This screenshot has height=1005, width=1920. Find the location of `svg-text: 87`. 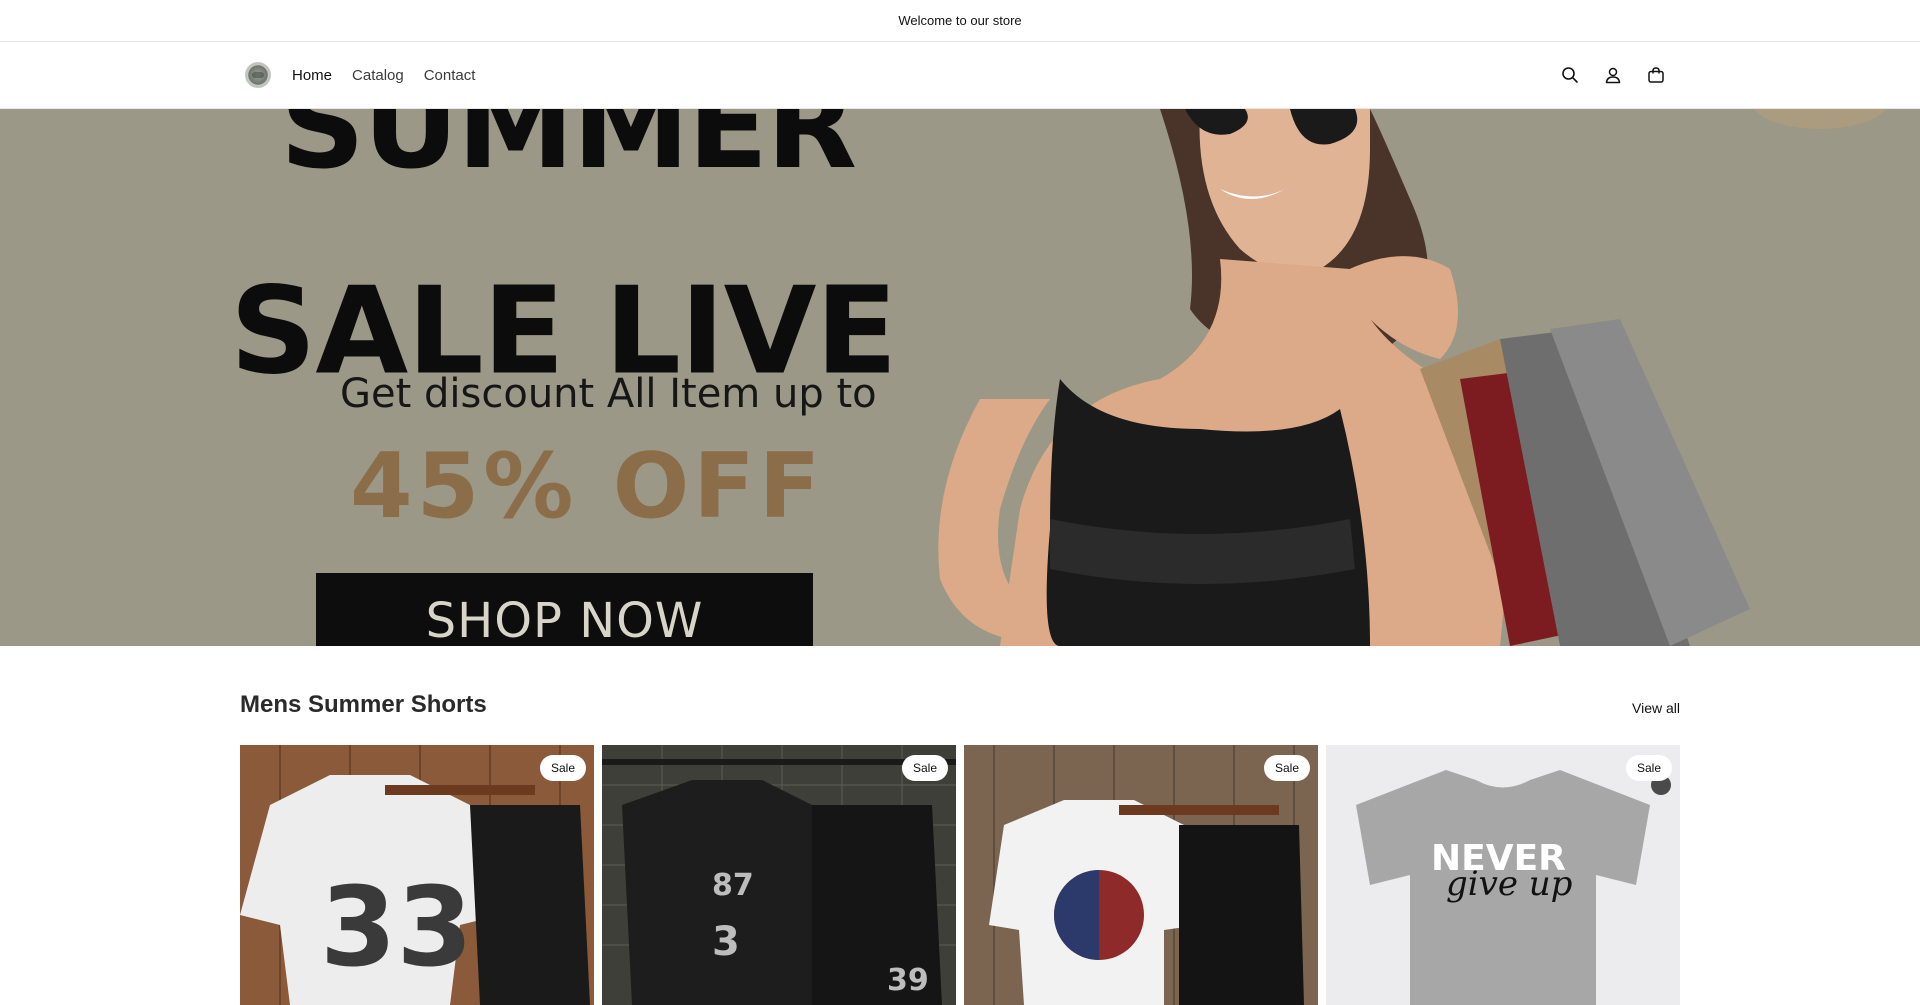

svg-text: 87 is located at coordinates (733, 885).